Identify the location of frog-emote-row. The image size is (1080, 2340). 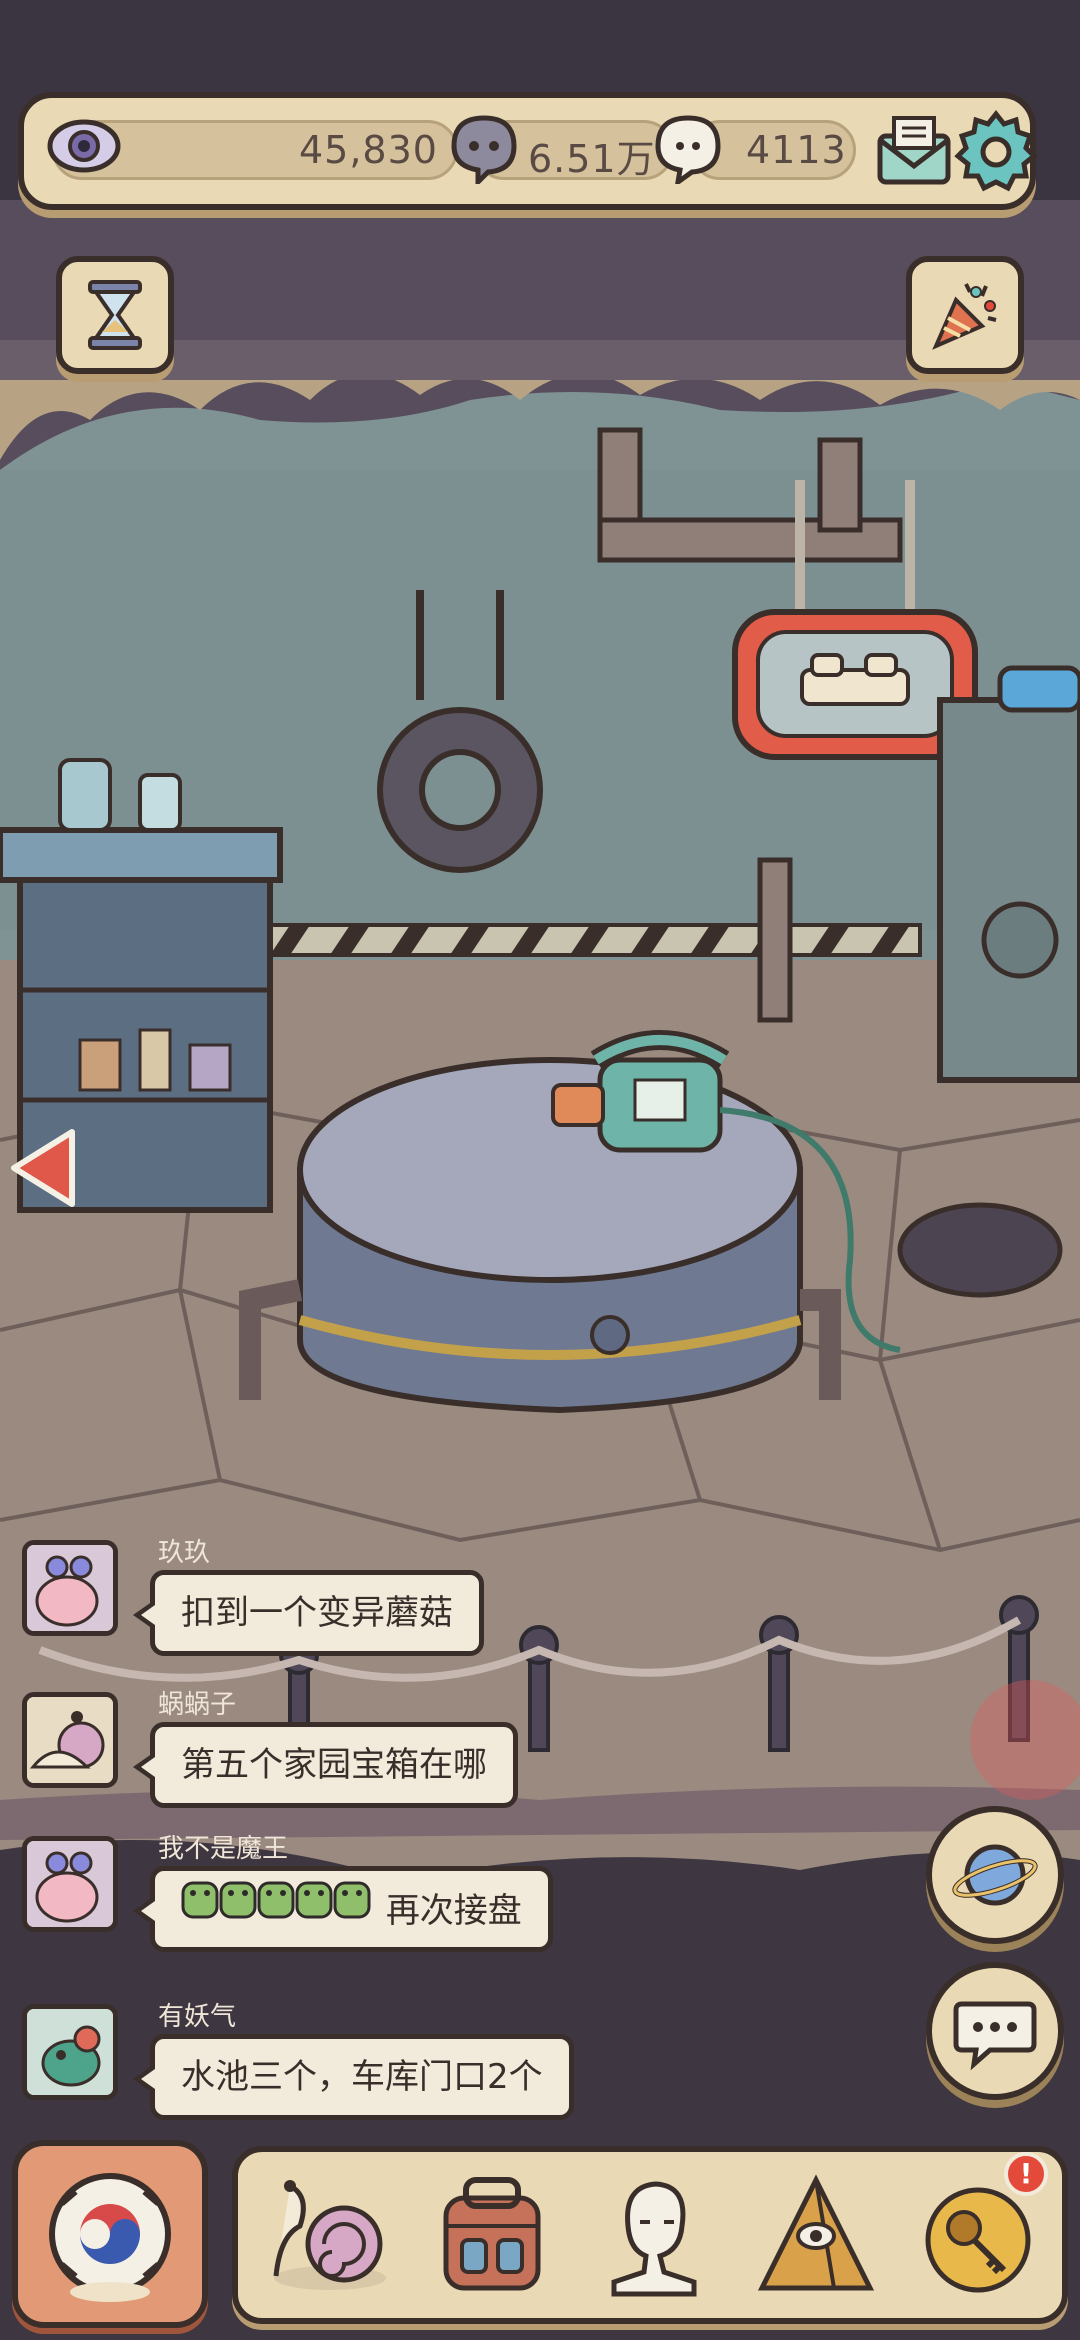
(276, 1912).